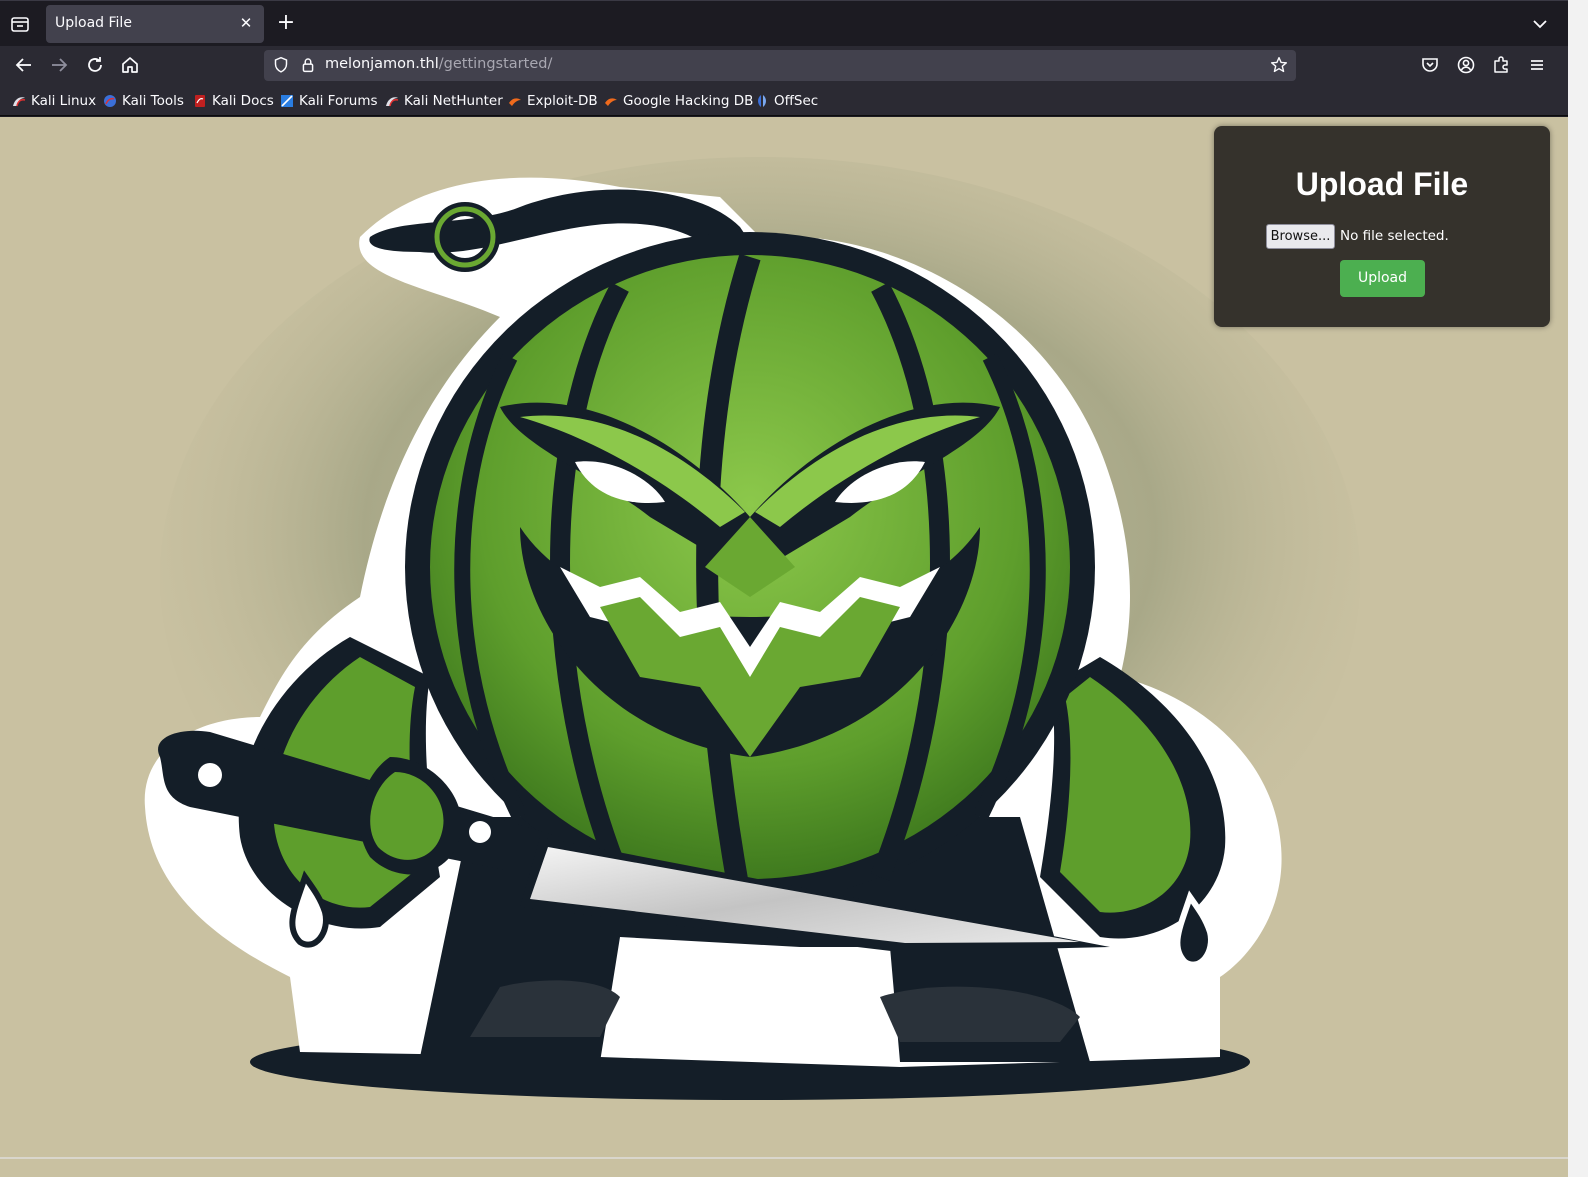 The width and height of the screenshot is (1588, 1177). I want to click on bookmark-offsec: OffSec, so click(786, 101).